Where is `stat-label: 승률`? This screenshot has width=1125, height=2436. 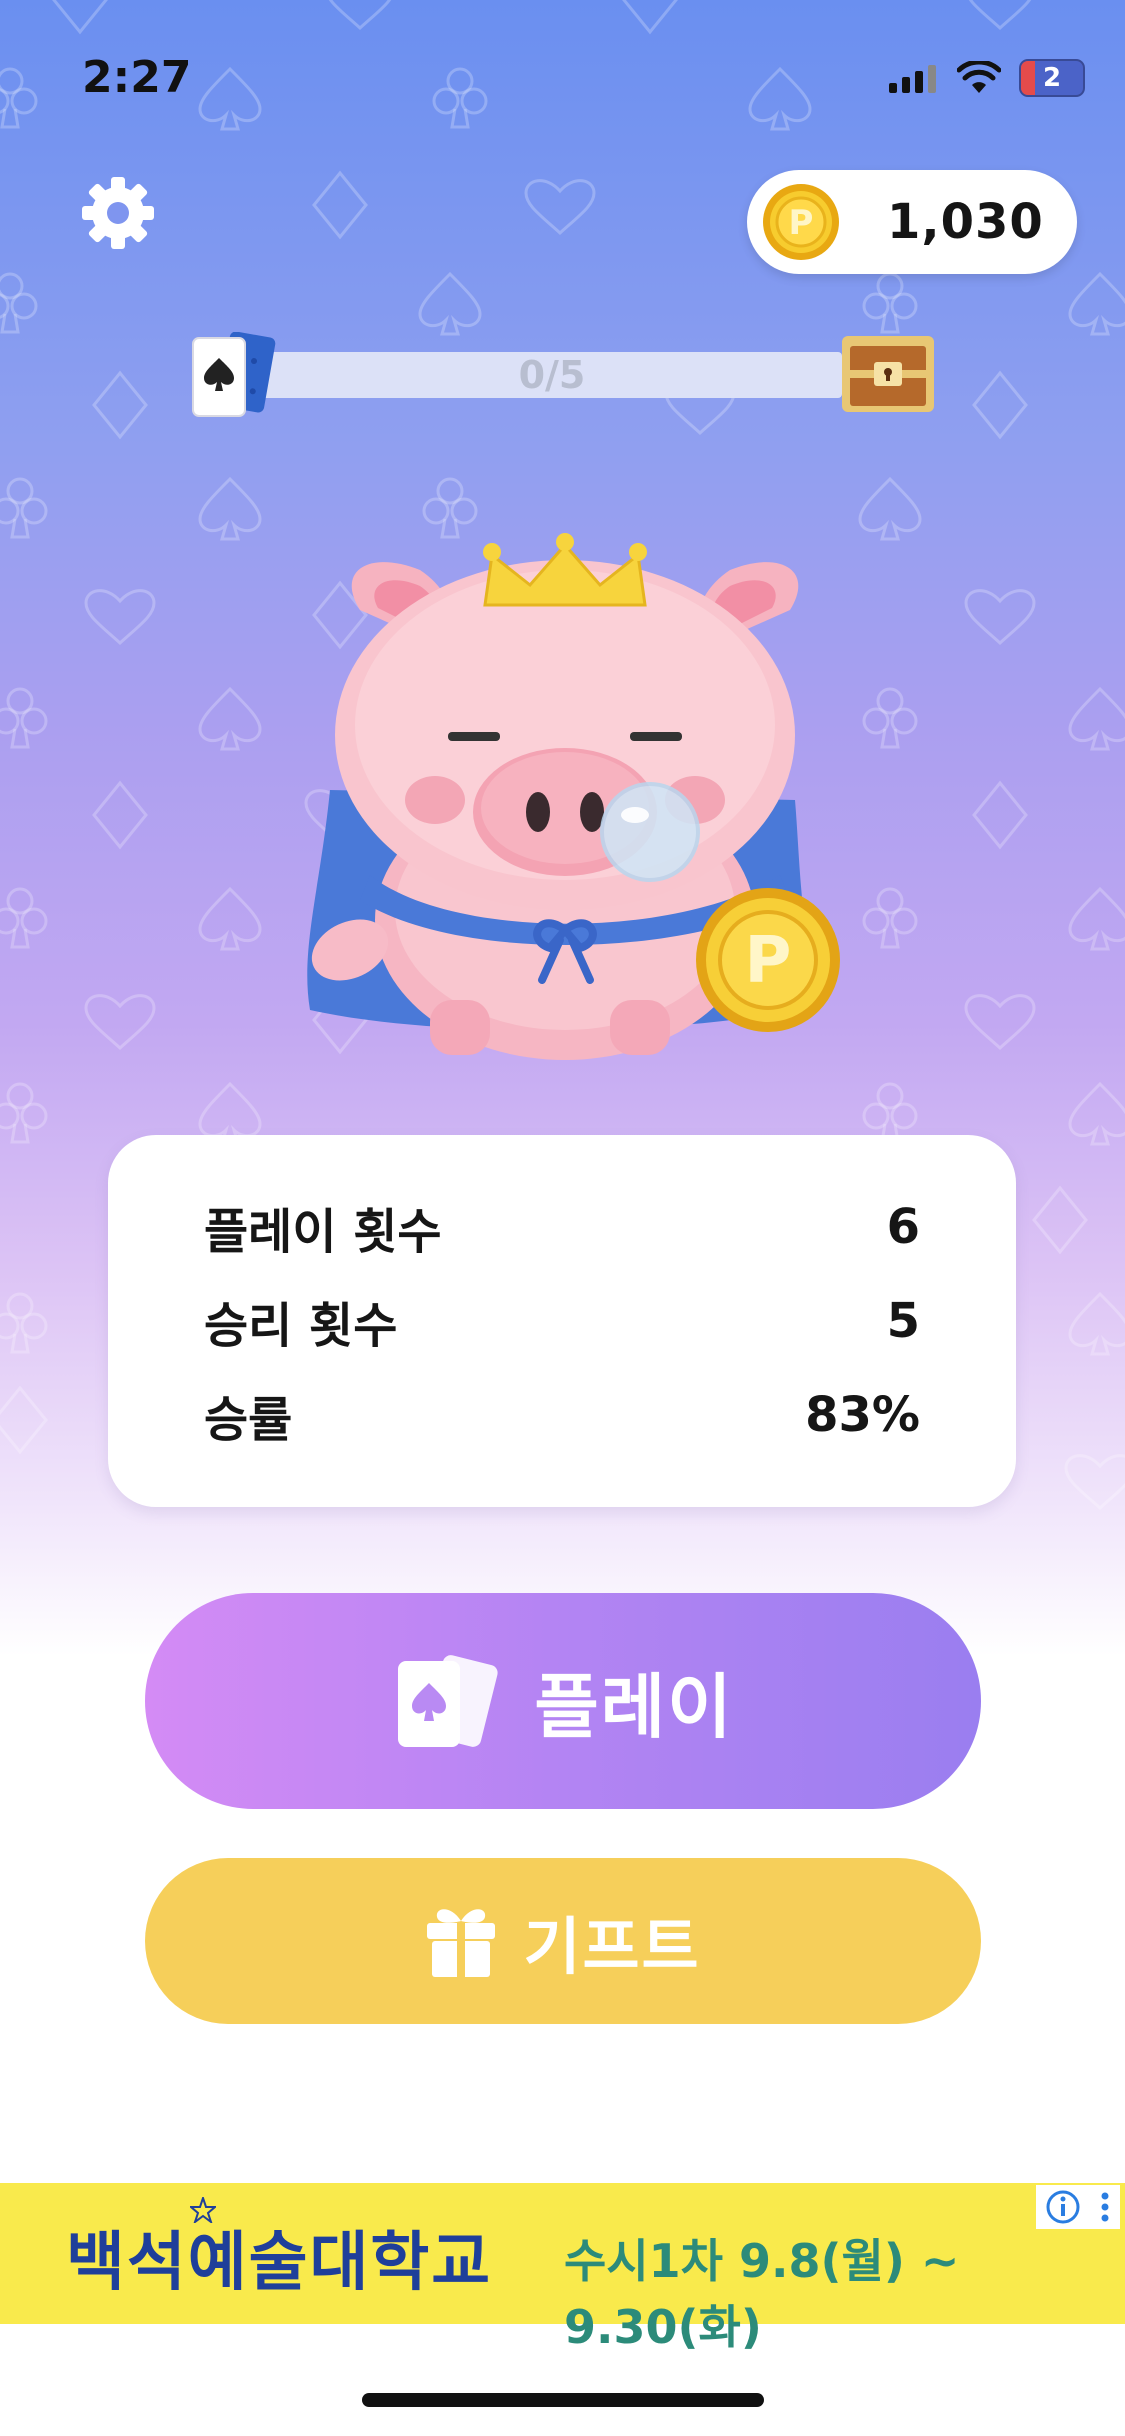 stat-label: 승률 is located at coordinates (248, 1420).